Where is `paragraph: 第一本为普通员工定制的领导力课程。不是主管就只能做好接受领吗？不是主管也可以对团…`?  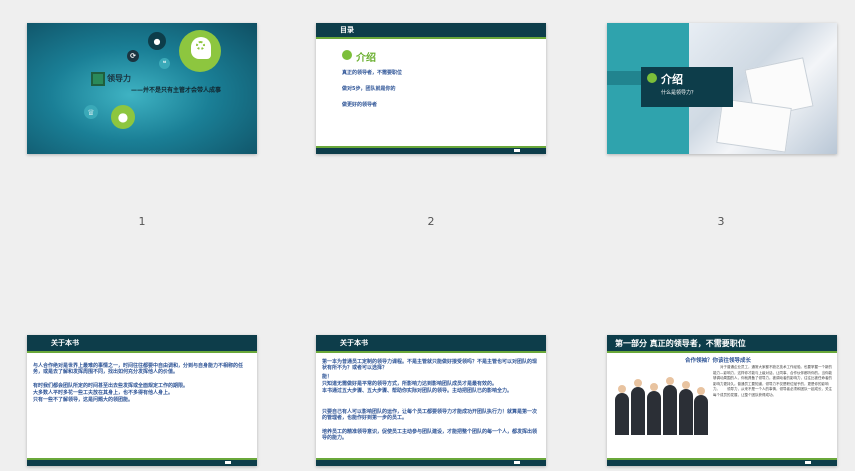
paragraph: 第一本为普通员工定制的领导力课程。不是主管就只能做好接受领吗？不是主管也可以对团… is located at coordinates (430, 365).